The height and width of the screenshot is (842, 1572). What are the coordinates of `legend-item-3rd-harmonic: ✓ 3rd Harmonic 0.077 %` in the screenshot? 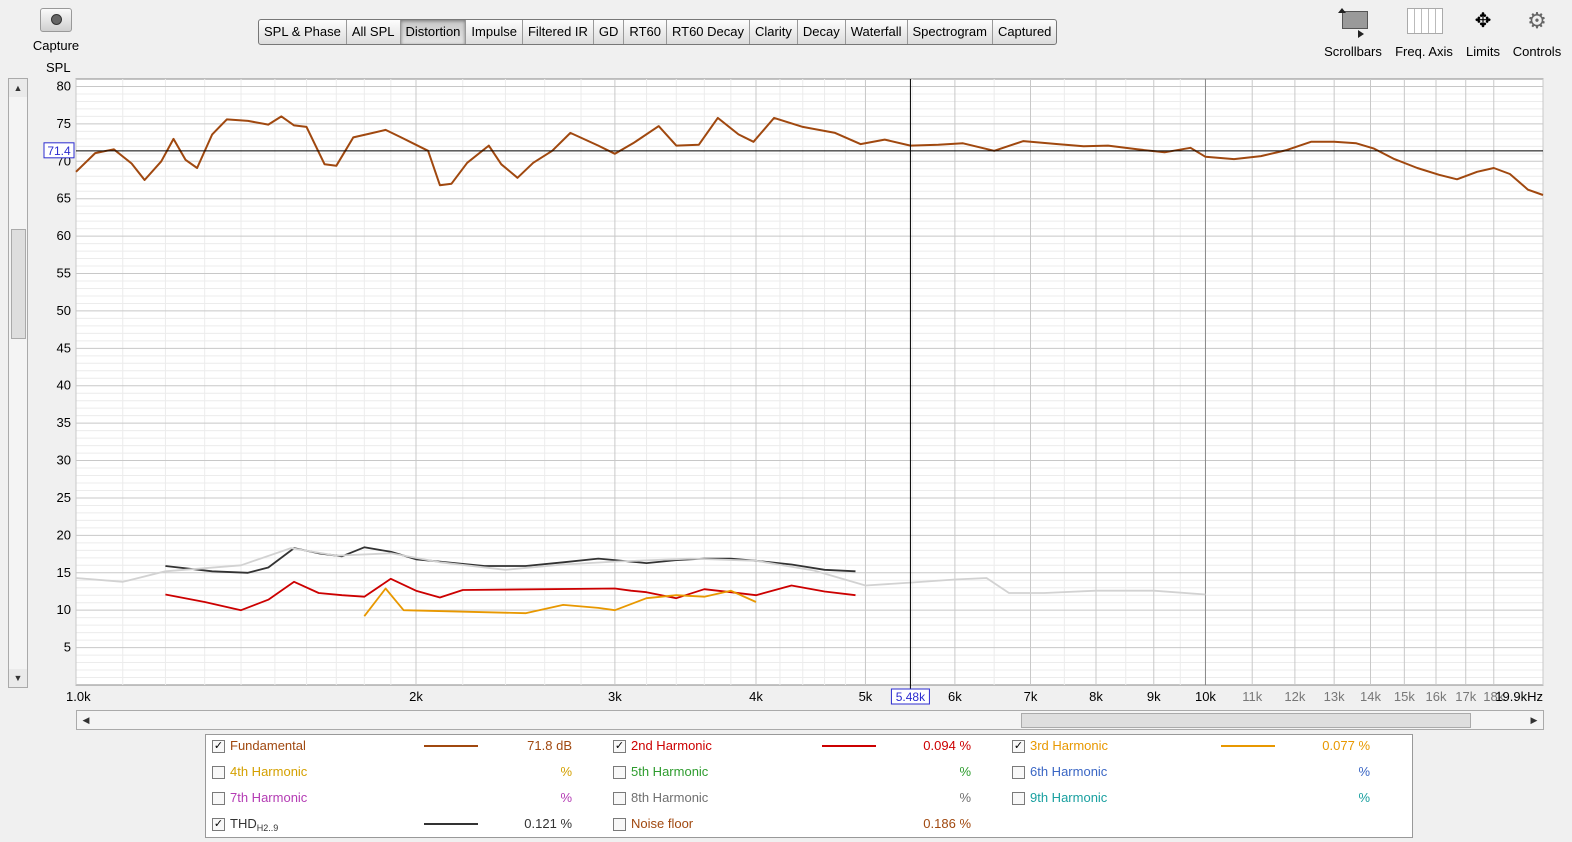 It's located at (1190, 746).